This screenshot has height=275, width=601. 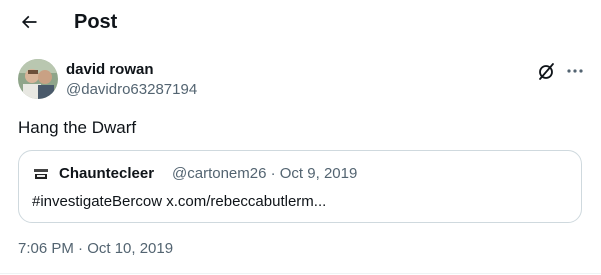 I want to click on quoted-avatar-glyph, so click(x=41, y=174).